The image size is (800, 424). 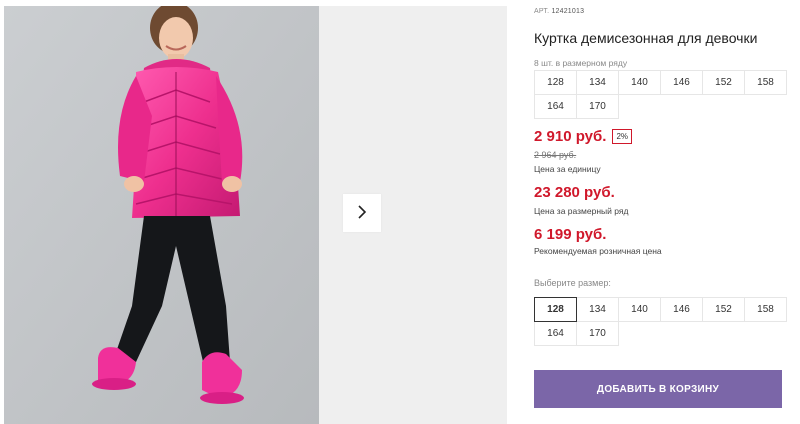 I want to click on choose-size-label: Выберите размер:, so click(x=572, y=283).